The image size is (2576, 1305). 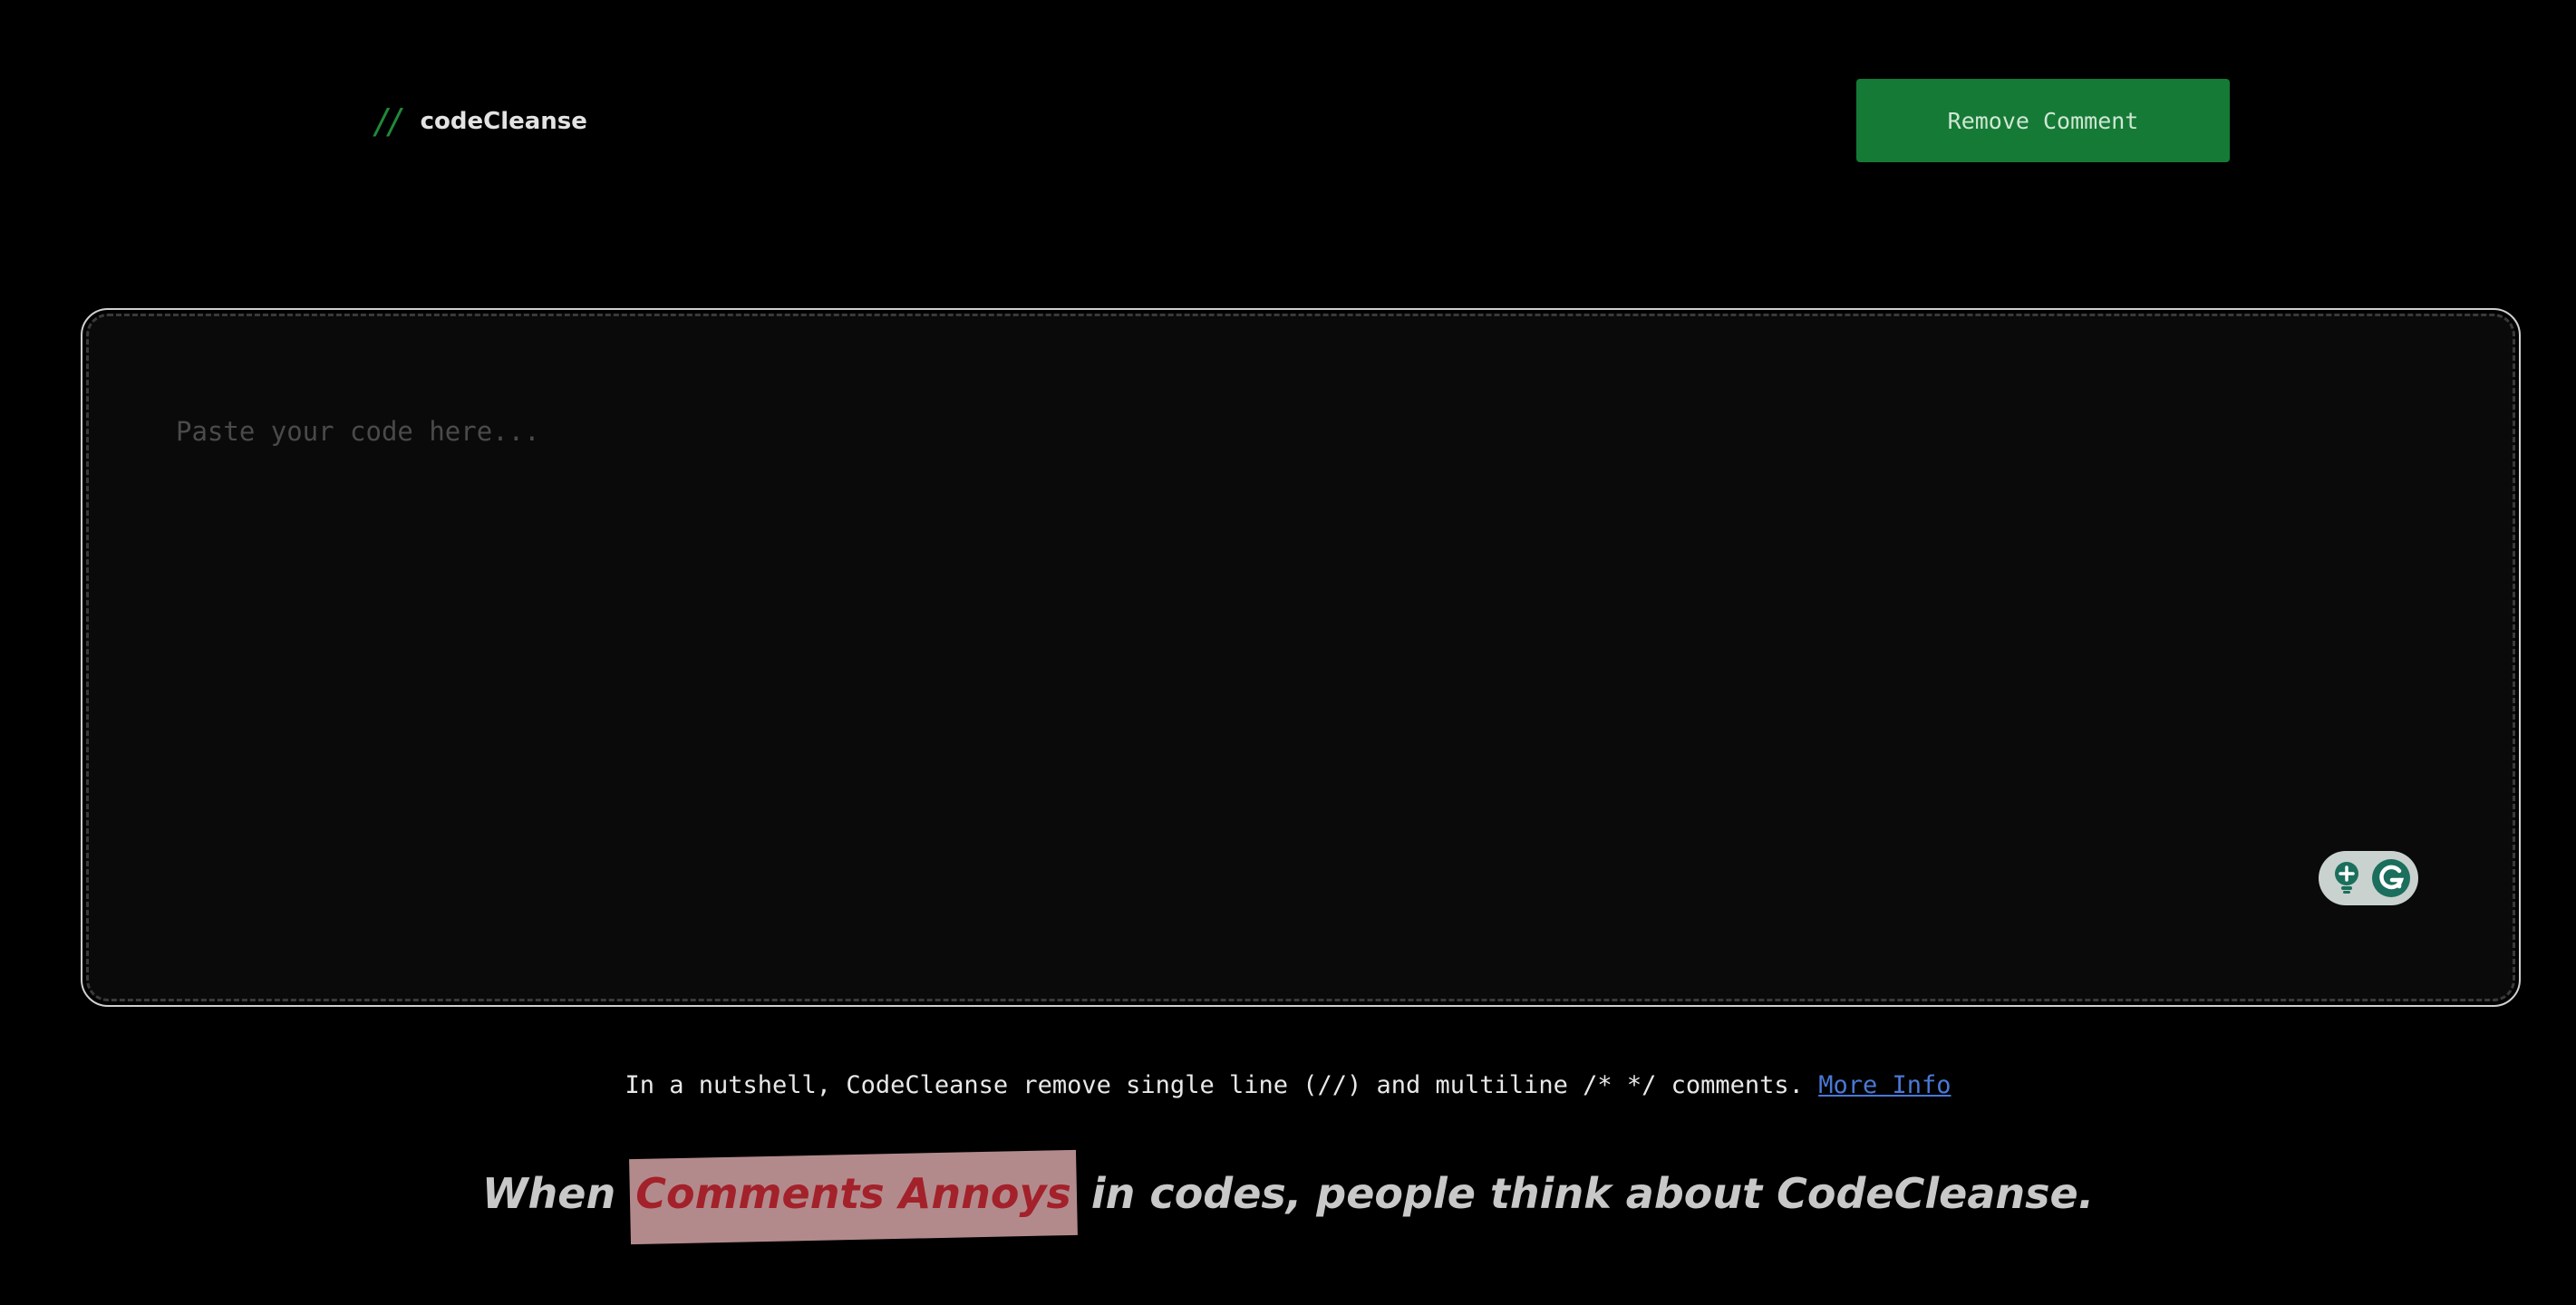 I want to click on app-name: codeCleanse, so click(x=503, y=121).